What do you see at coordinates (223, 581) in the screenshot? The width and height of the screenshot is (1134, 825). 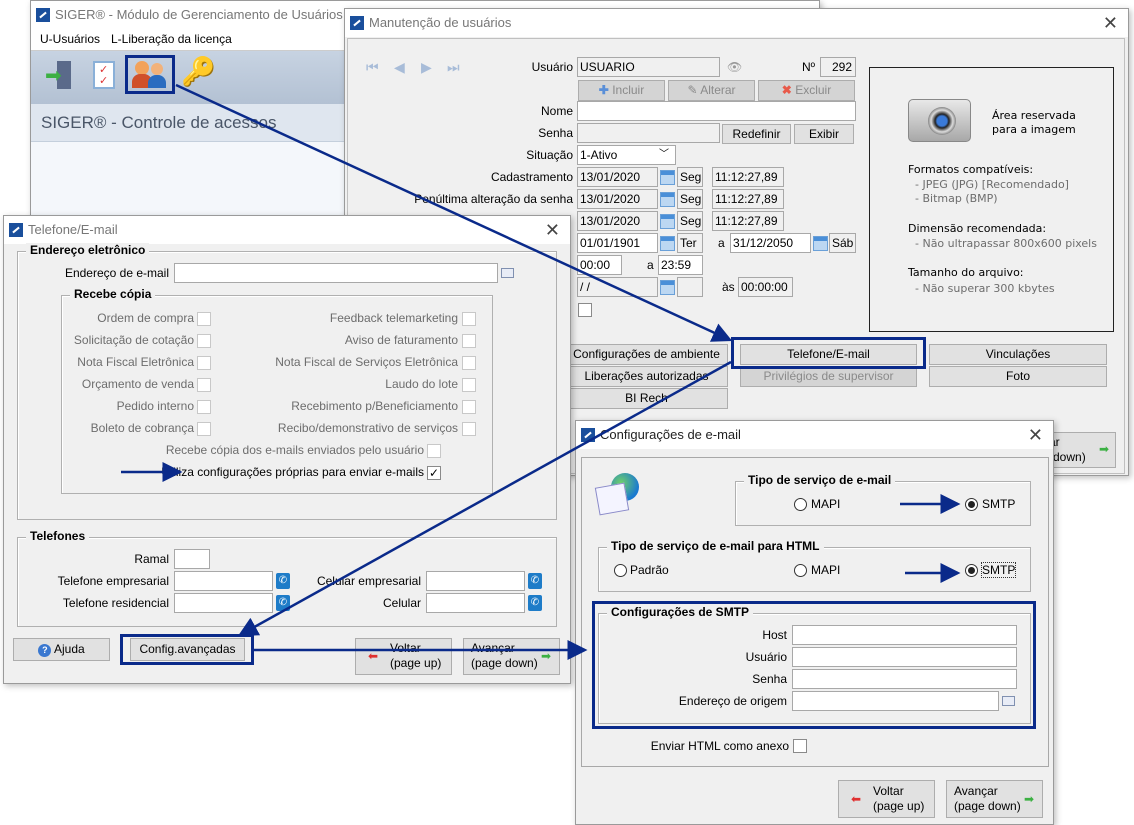 I see `tel-emp-field` at bounding box center [223, 581].